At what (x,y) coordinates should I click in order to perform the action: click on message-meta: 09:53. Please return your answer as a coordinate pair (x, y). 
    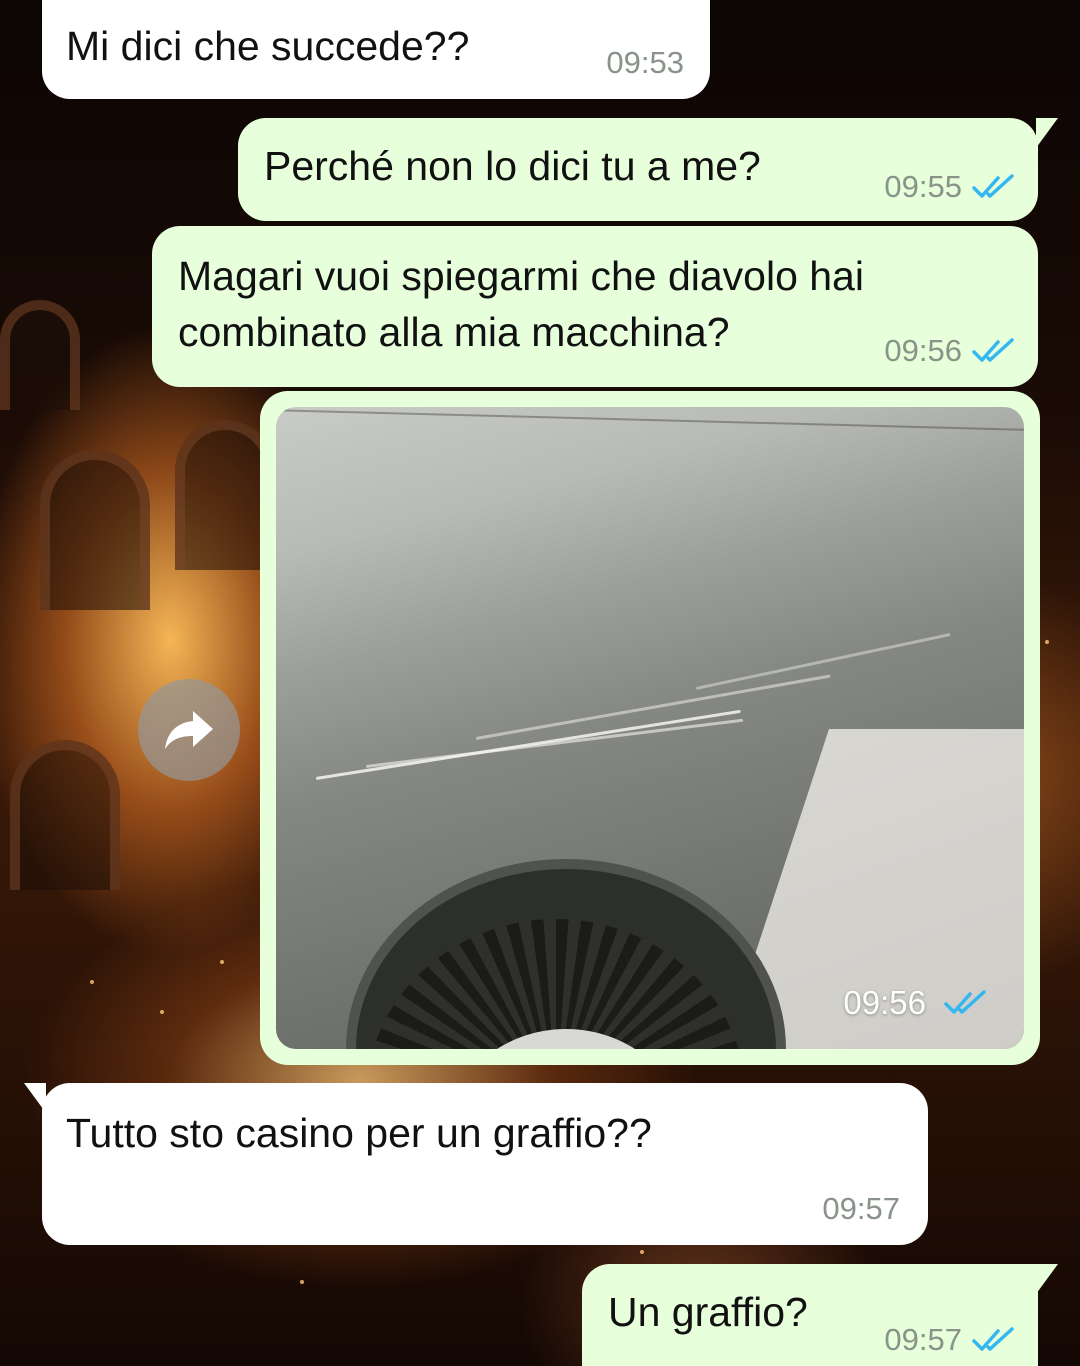
    Looking at the image, I should click on (645, 63).